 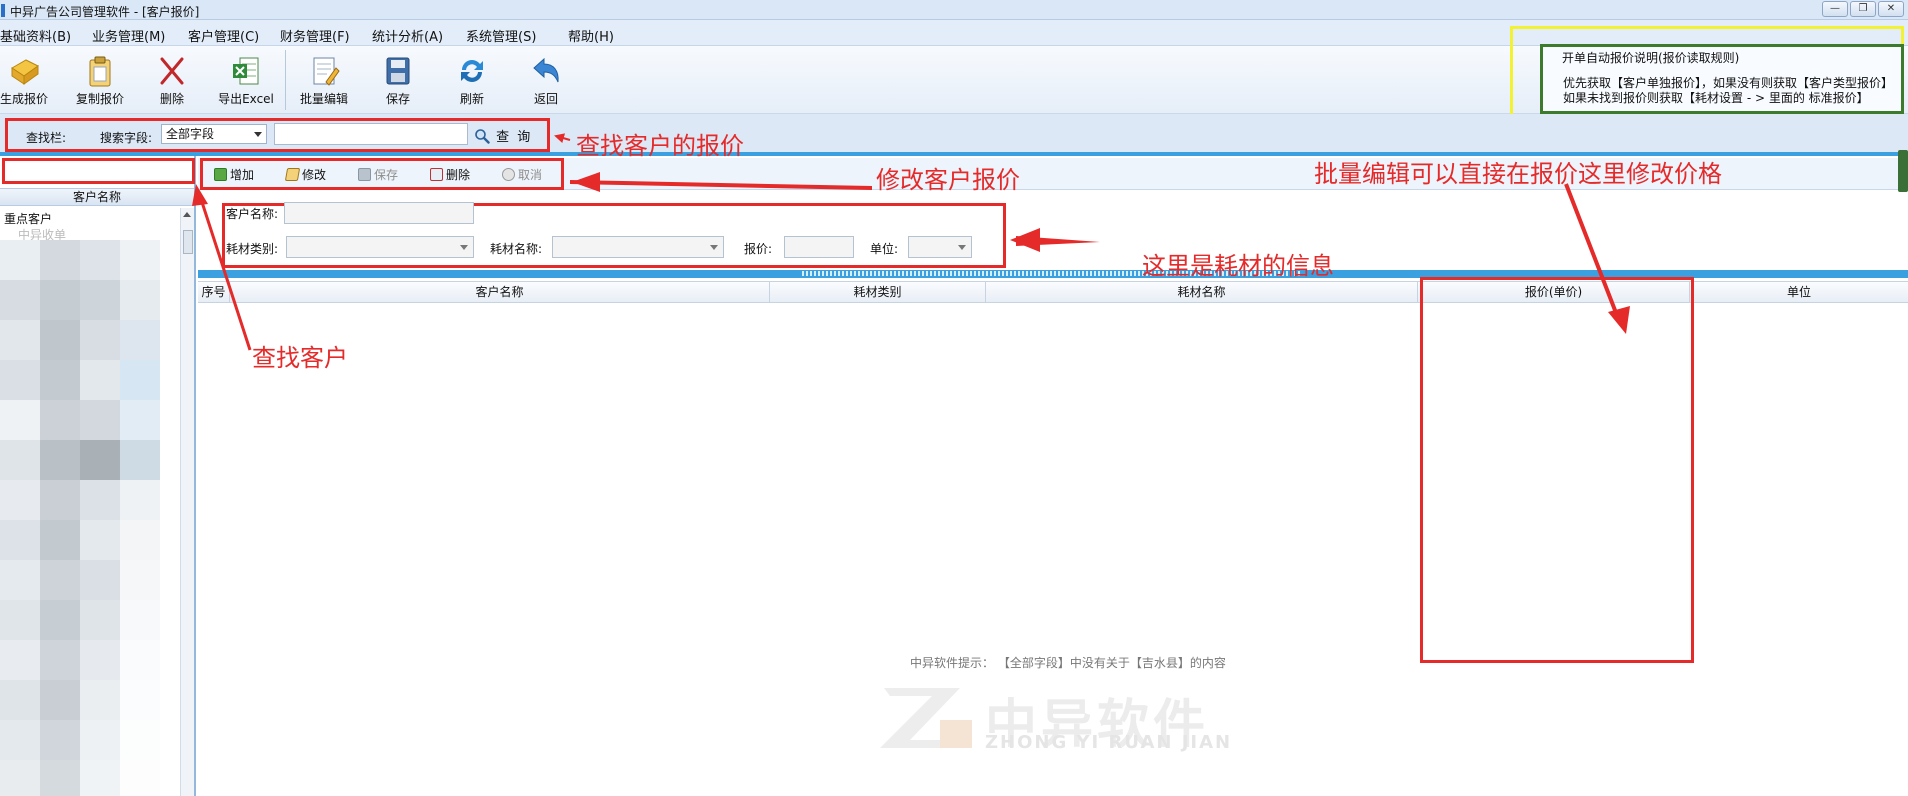 What do you see at coordinates (1518, 174) in the screenshot?
I see `annotation-batch-edit: 批量编辑可以直接在报价这里修改价格` at bounding box center [1518, 174].